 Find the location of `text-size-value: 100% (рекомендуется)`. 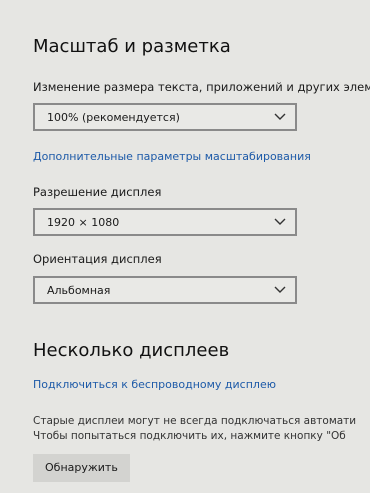

text-size-value: 100% (рекомендуется) is located at coordinates (113, 117).